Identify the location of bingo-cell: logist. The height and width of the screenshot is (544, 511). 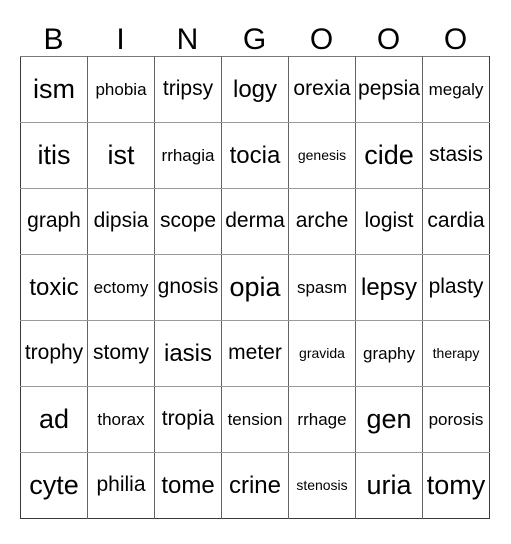
(389, 221).